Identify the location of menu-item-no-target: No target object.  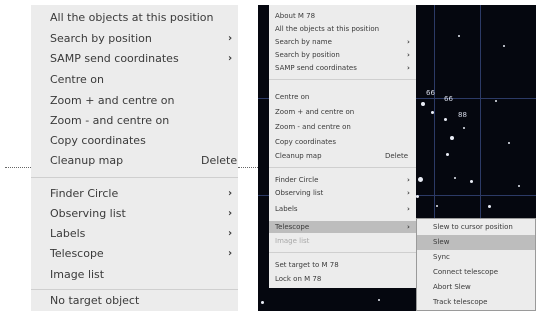
(134, 301).